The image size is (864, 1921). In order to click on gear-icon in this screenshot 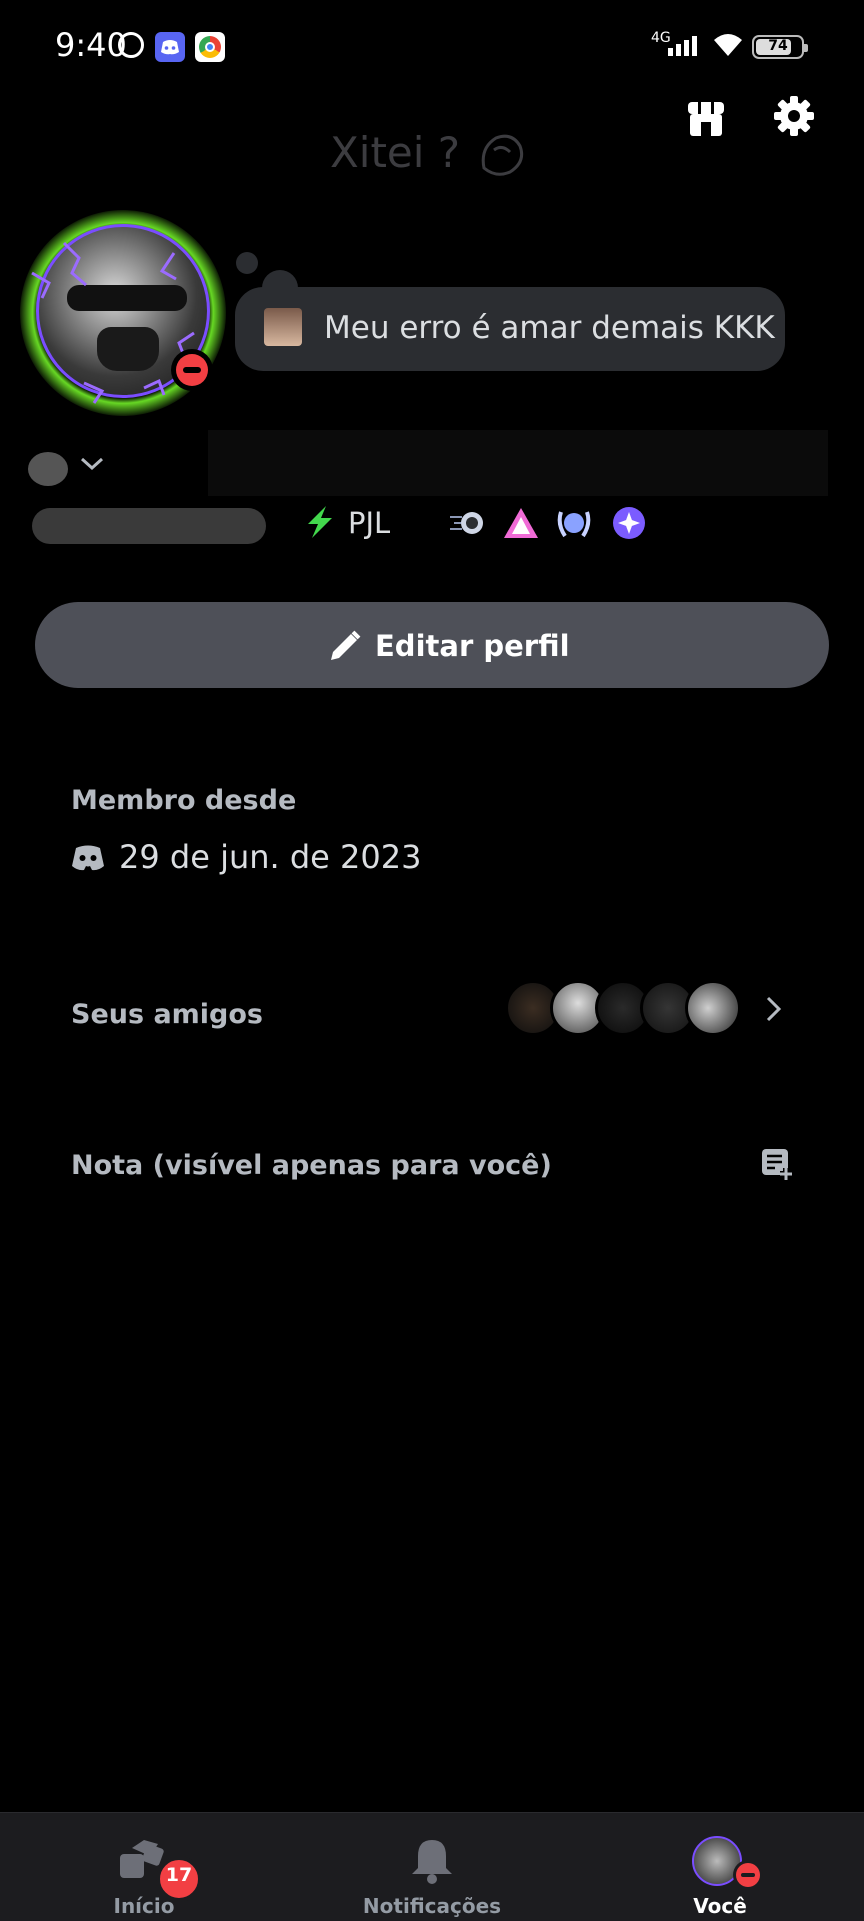, I will do `click(794, 116)`.